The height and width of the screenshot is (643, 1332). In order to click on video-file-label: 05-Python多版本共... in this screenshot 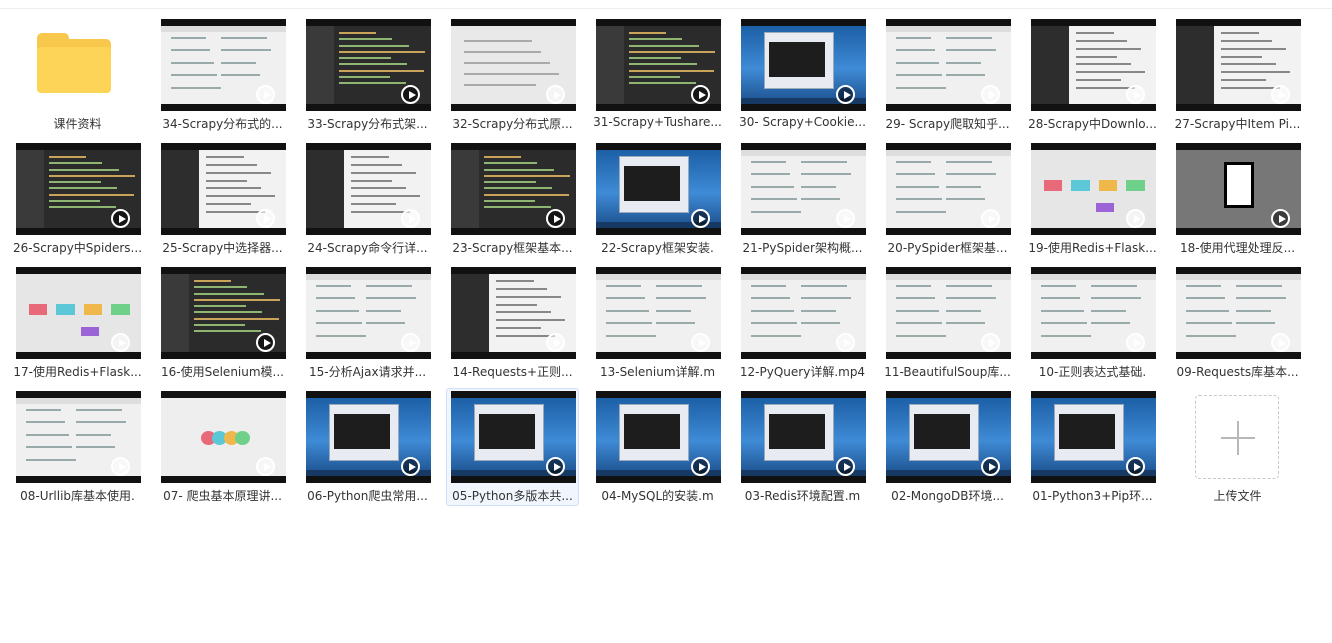, I will do `click(512, 496)`.